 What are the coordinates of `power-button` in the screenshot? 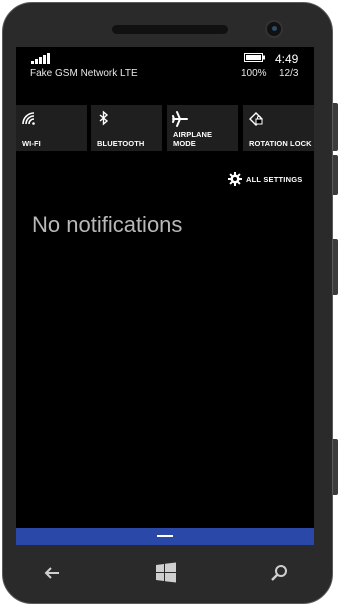 It's located at (335, 267).